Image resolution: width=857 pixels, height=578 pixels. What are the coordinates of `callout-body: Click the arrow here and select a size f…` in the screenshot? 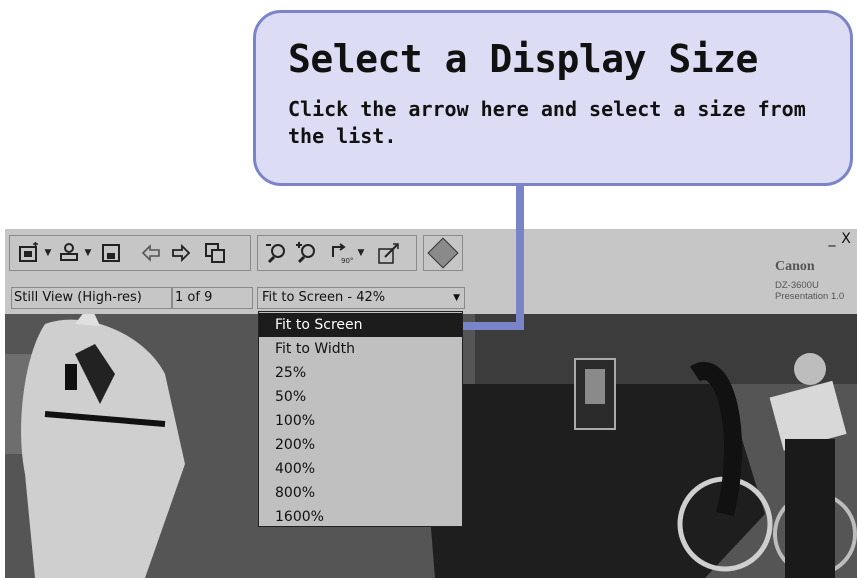 It's located at (547, 122).